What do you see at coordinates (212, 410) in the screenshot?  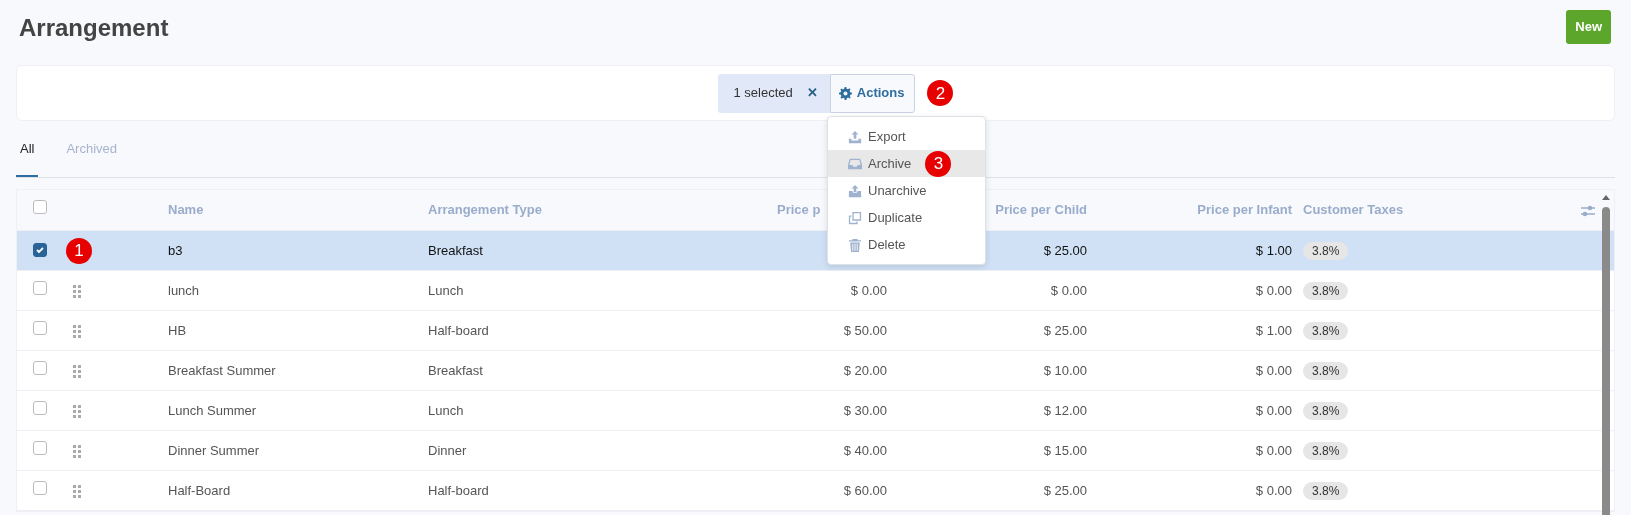 I see `table-cell: Lunch Summer` at bounding box center [212, 410].